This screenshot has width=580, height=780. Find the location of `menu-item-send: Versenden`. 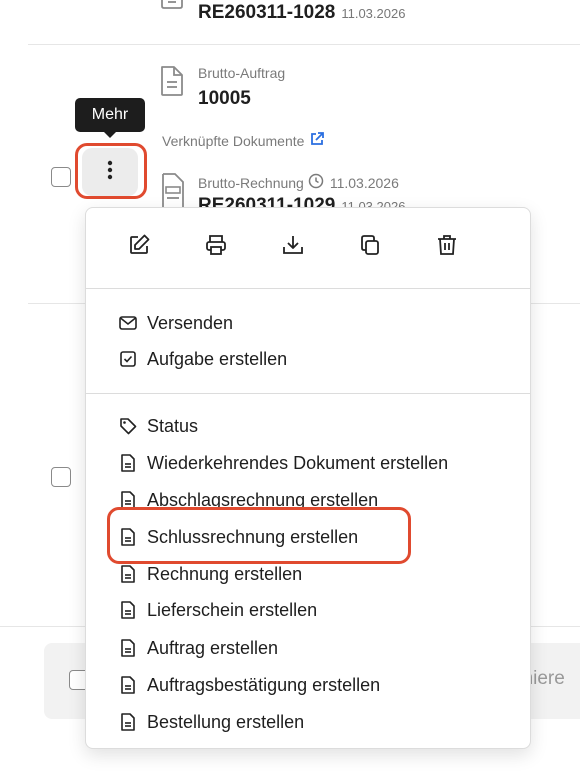

menu-item-send: Versenden is located at coordinates (176, 323).